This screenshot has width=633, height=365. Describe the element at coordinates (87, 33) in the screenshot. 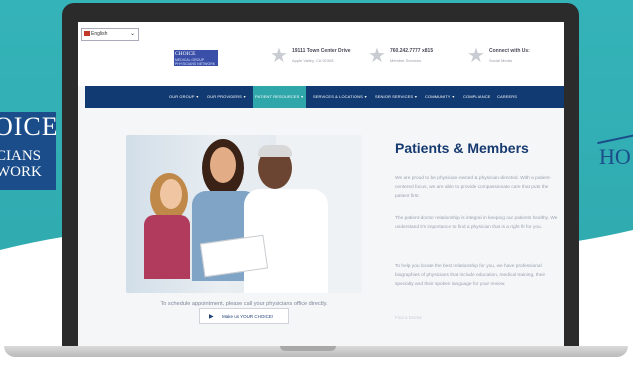

I see `flag-icon` at that location.